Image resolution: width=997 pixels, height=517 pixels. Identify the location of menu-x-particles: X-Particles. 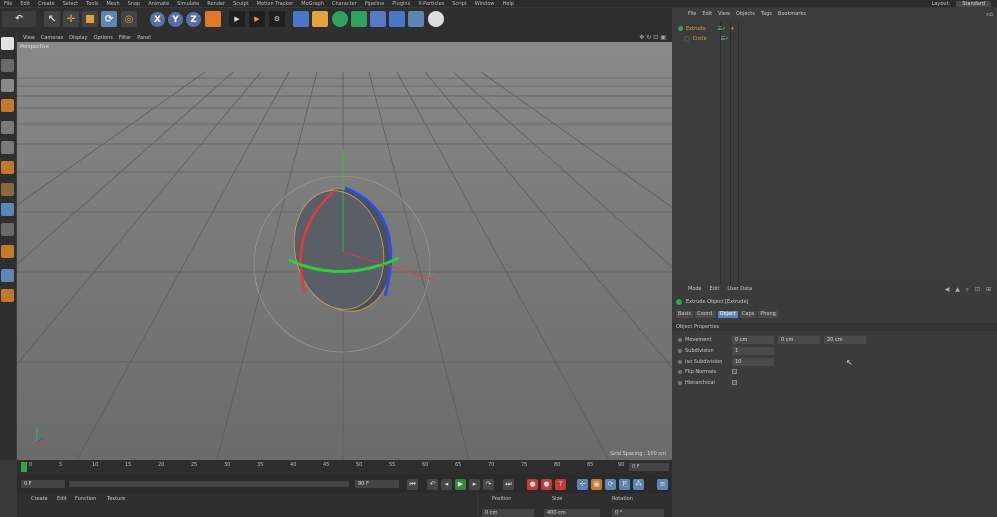
(431, 4).